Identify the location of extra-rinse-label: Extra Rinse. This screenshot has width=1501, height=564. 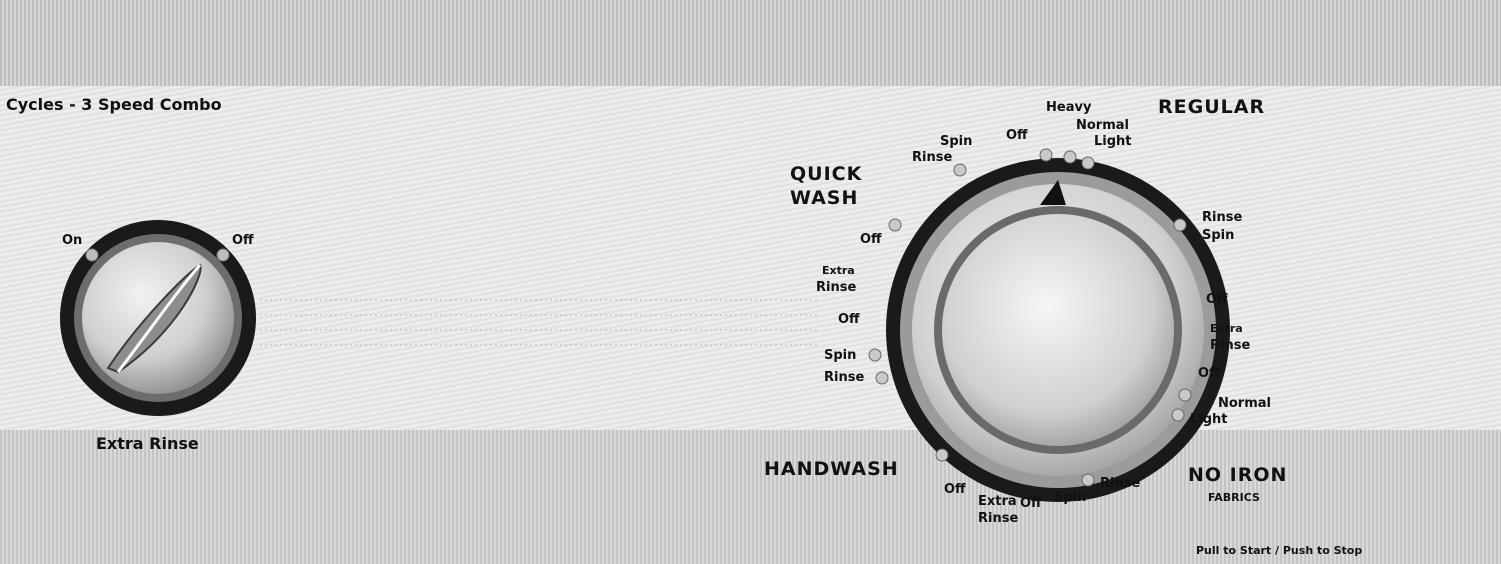
(147, 443).